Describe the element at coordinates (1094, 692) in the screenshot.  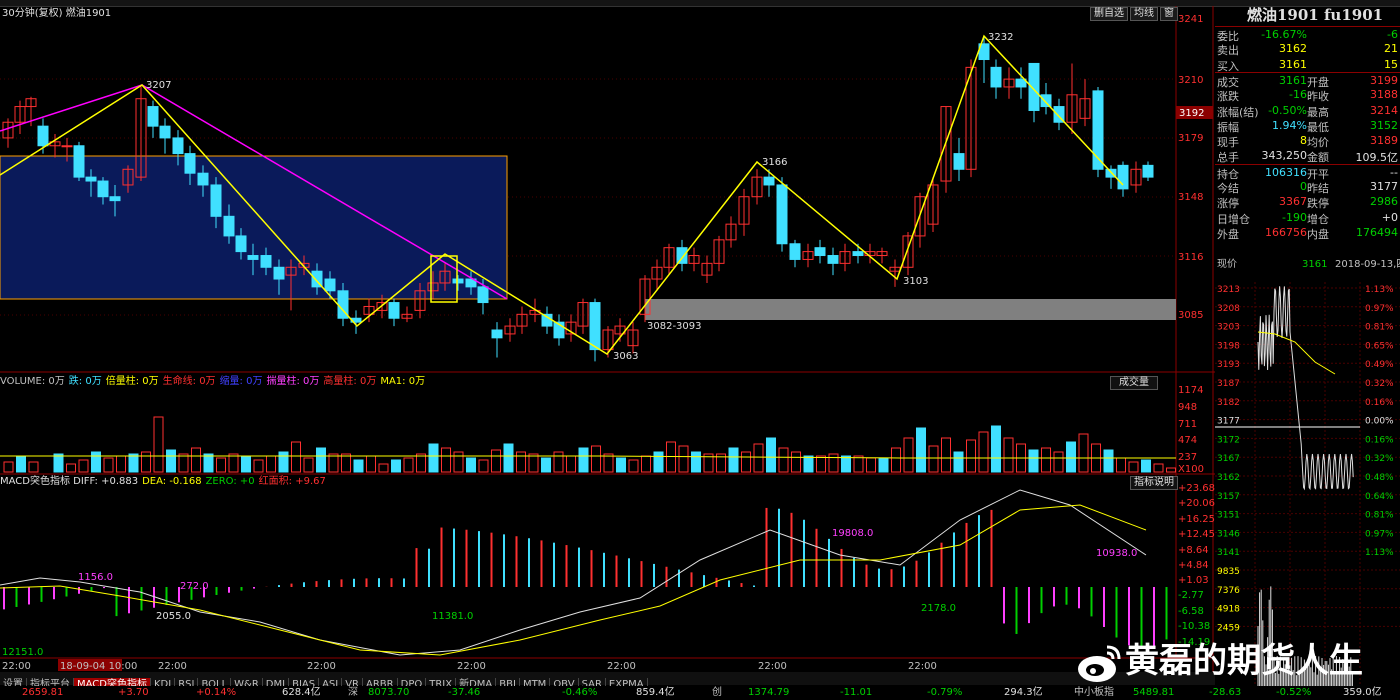
I see `status-value: 中小板指` at that location.